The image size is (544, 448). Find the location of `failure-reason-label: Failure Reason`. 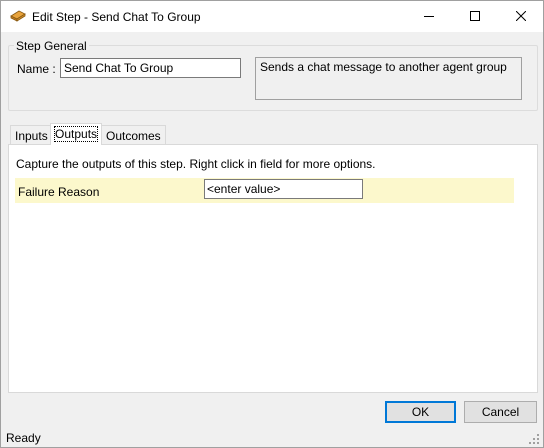

failure-reason-label: Failure Reason is located at coordinates (59, 192).